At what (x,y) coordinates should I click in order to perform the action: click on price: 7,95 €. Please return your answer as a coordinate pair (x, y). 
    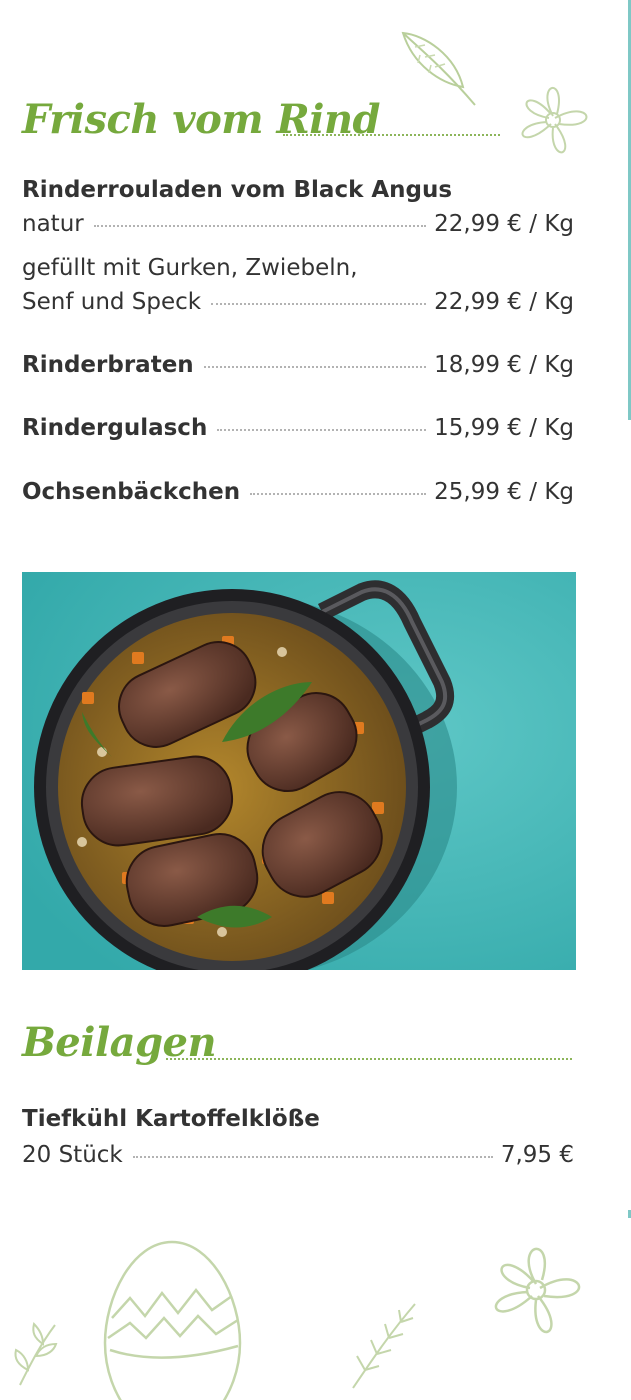
    Looking at the image, I should click on (537, 1155).